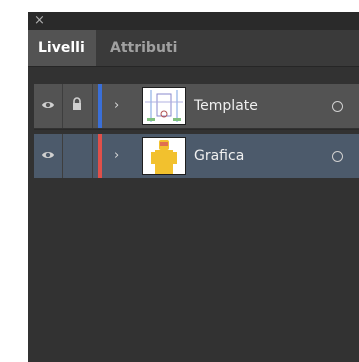 The image size is (359, 362). Describe the element at coordinates (196, 129) in the screenshot. I see `row-divider` at that location.